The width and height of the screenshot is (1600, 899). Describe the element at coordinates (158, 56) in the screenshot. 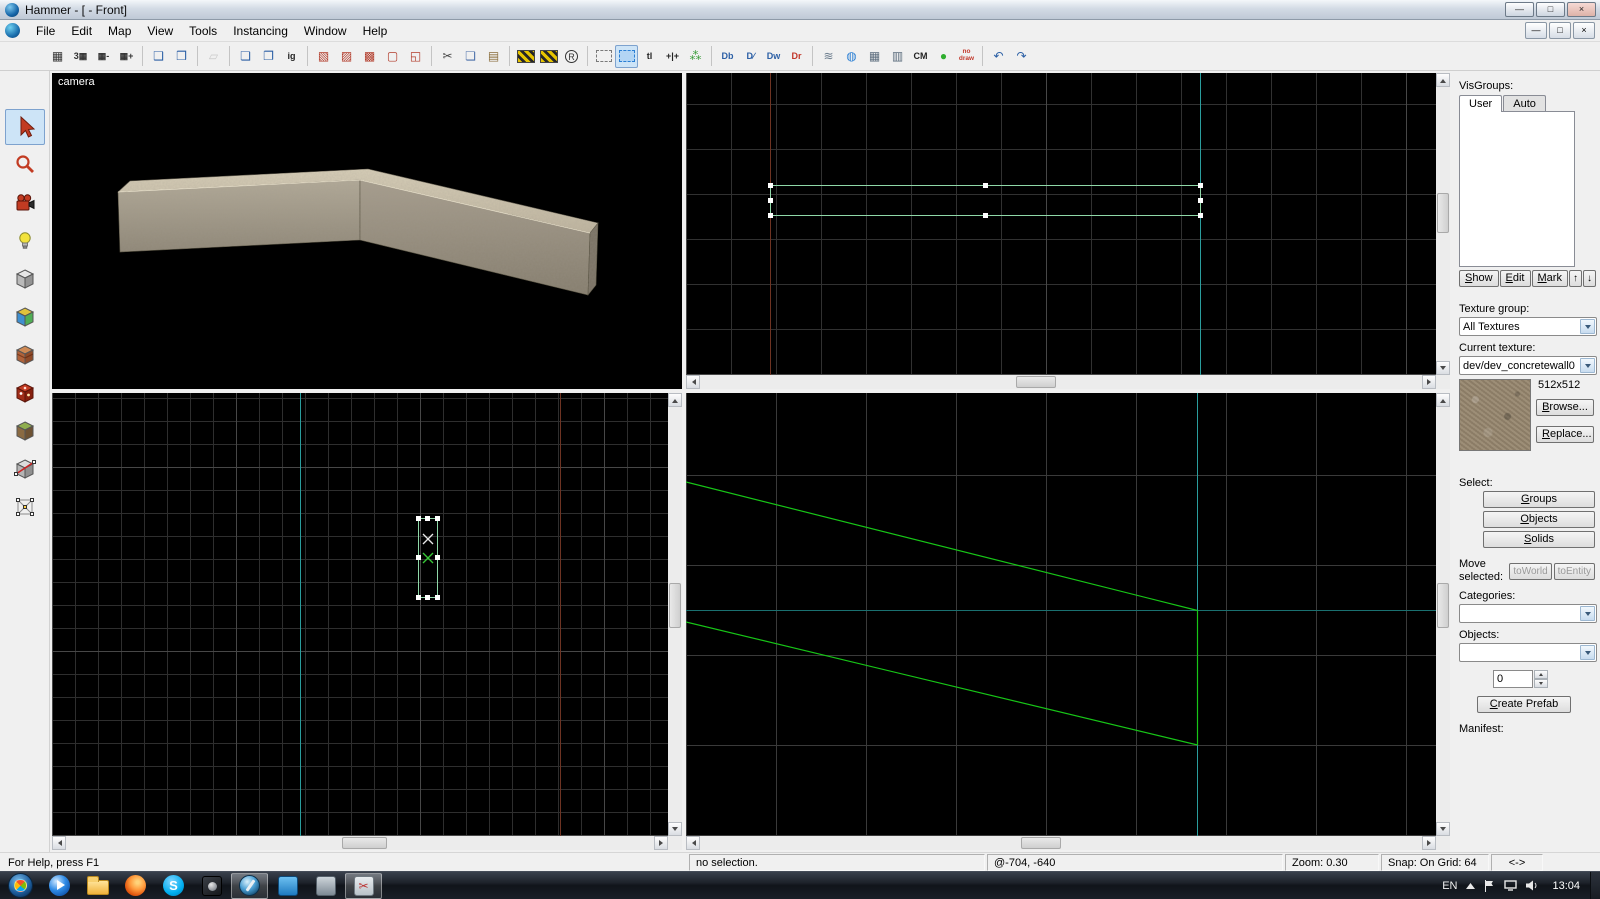

I see `load-window-state-icon: ❑` at that location.